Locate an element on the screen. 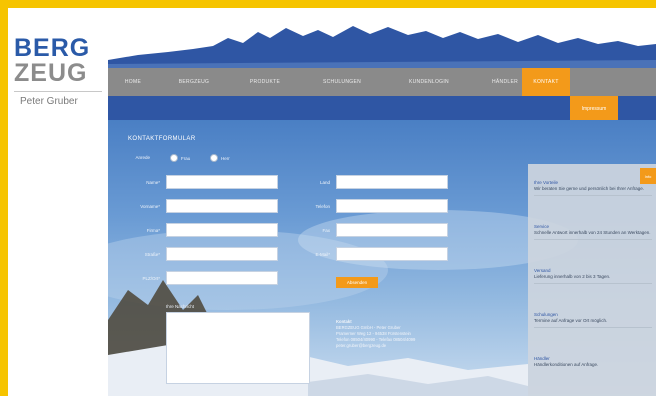 This screenshot has height=396, width=656. email-field is located at coordinates (392, 254).